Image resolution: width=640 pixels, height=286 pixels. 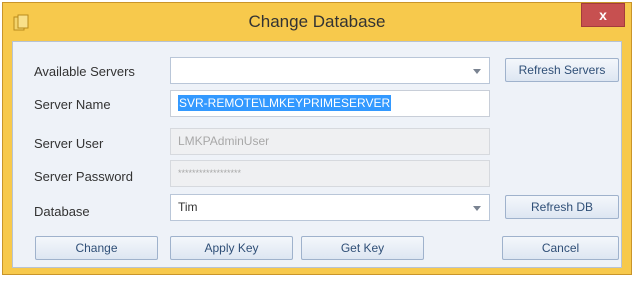 What do you see at coordinates (330, 173) in the screenshot?
I see `server-password-input: ******************` at bounding box center [330, 173].